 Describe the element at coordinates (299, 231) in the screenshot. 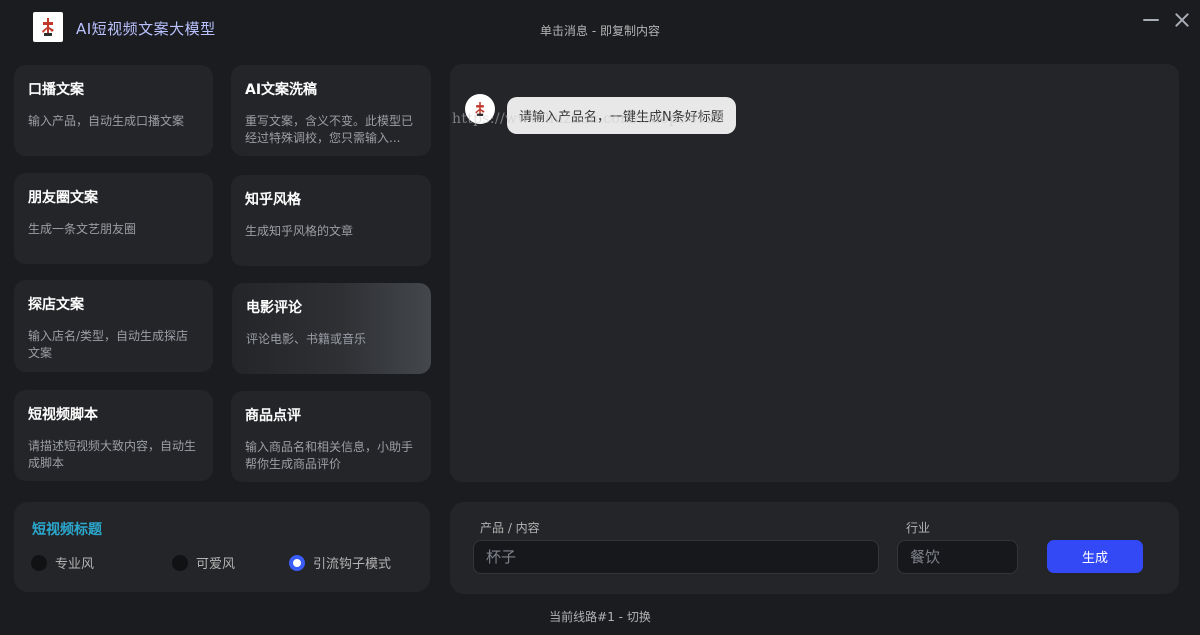

I see `card-desc: 生成知乎风格的文章` at that location.